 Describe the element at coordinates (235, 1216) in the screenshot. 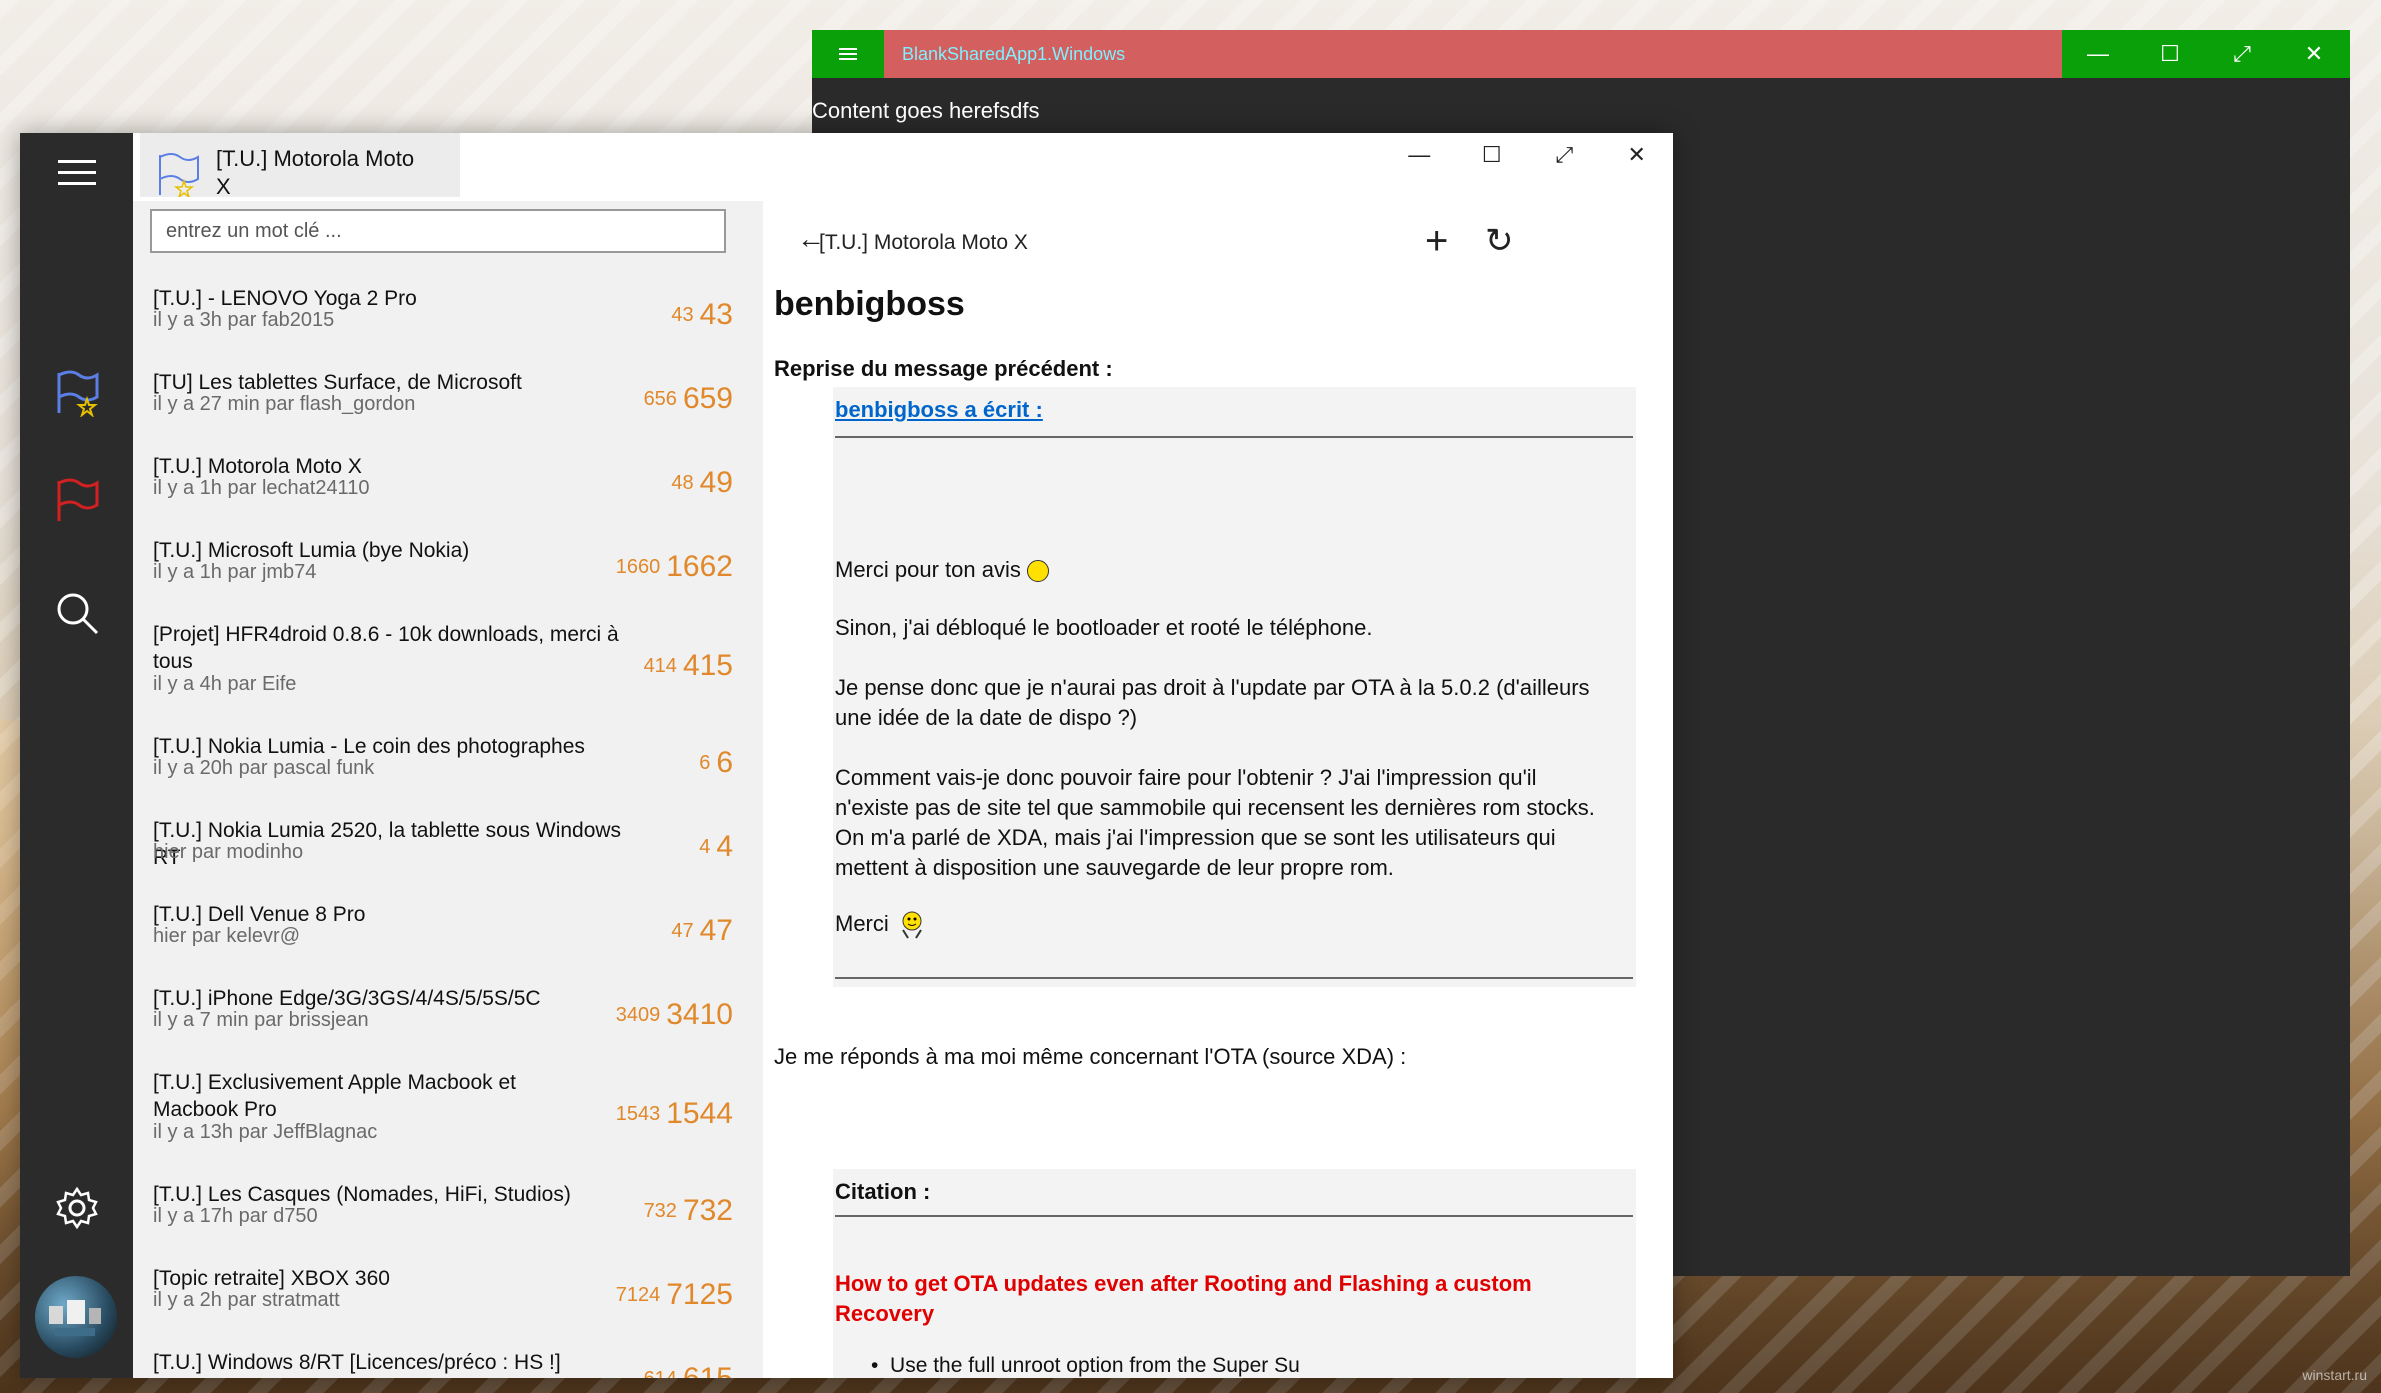

I see `topic-meta: il y a 17h par d750` at that location.